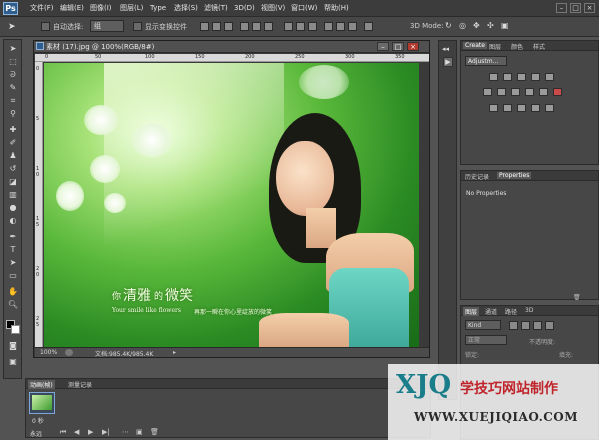 This screenshot has height=440, width=599. Describe the element at coordinates (13, 129) in the screenshot. I see `healing-brush-tool: ✚` at that location.